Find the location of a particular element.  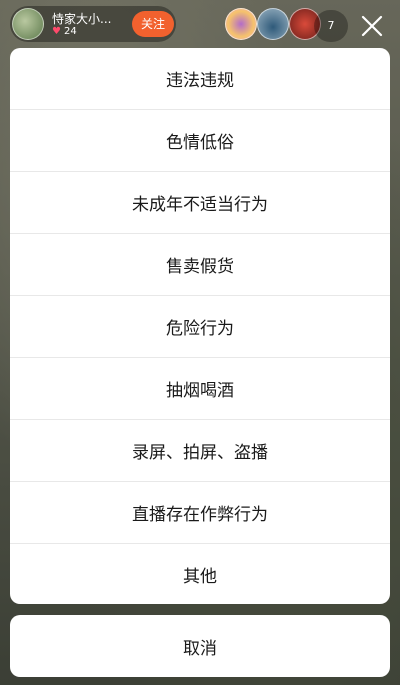

host-avatar is located at coordinates (28, 24).